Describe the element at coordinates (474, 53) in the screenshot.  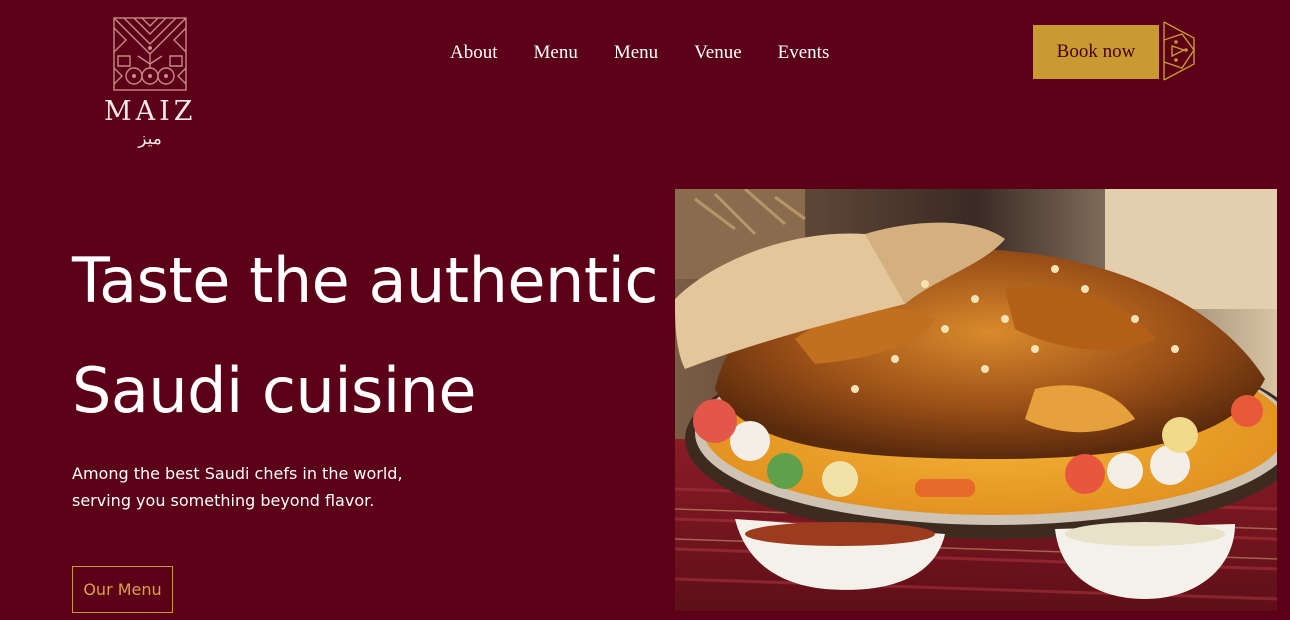
I see `nav-item-about: About` at that location.